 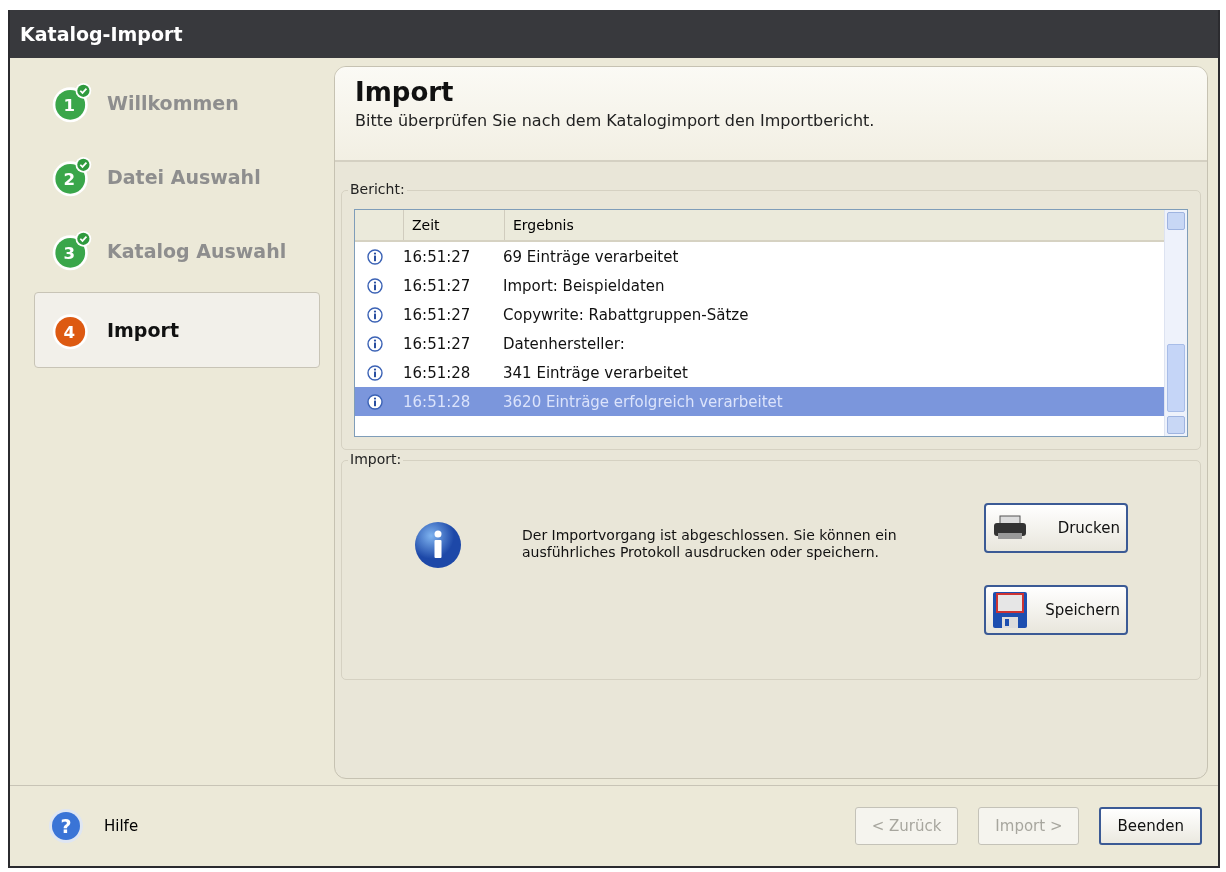 What do you see at coordinates (590, 256) in the screenshot?
I see `result-cell-text: 69 Einträge verarbeitet` at bounding box center [590, 256].